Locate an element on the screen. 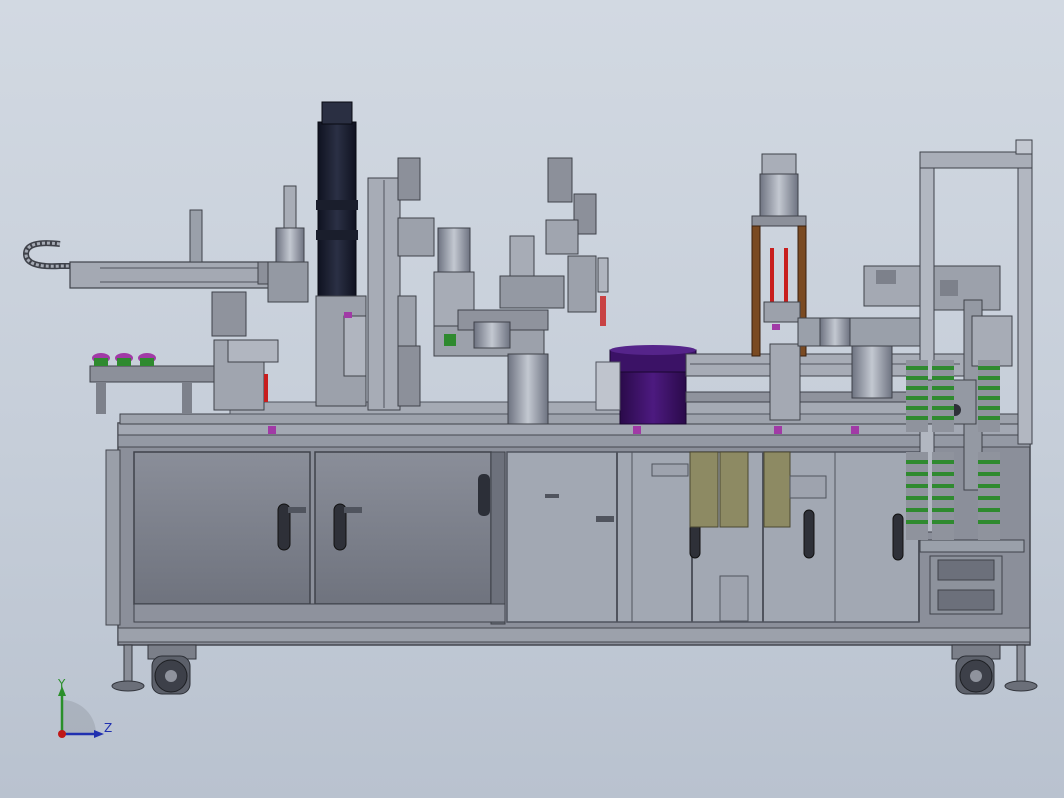 The width and height of the screenshot is (1064, 798). center-servo-station is located at coordinates (554, 241).